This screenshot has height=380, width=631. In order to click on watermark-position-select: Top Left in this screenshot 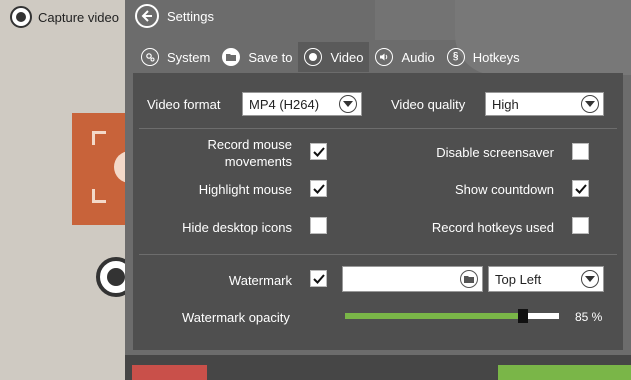, I will do `click(546, 279)`.